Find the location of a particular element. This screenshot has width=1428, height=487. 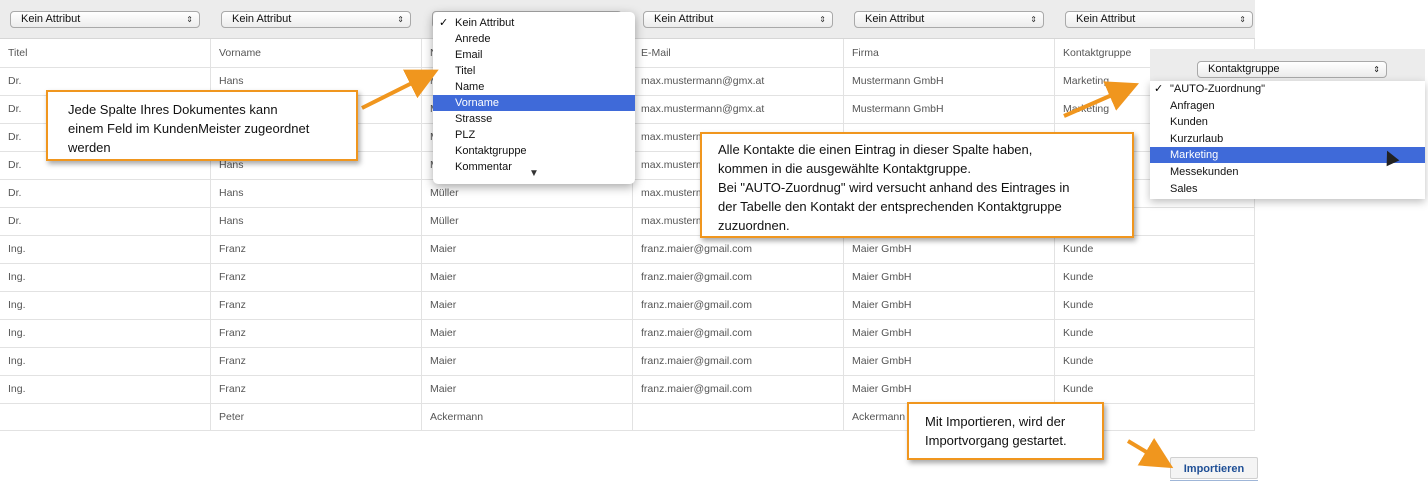

attribute-menu-item-label: Email is located at coordinates (469, 55).